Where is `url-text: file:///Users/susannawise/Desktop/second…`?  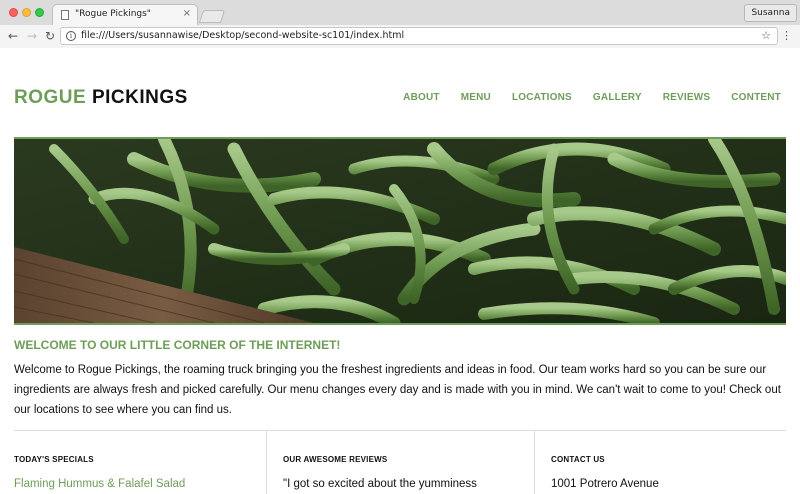 url-text: file:///Users/susannawise/Desktop/second… is located at coordinates (242, 35).